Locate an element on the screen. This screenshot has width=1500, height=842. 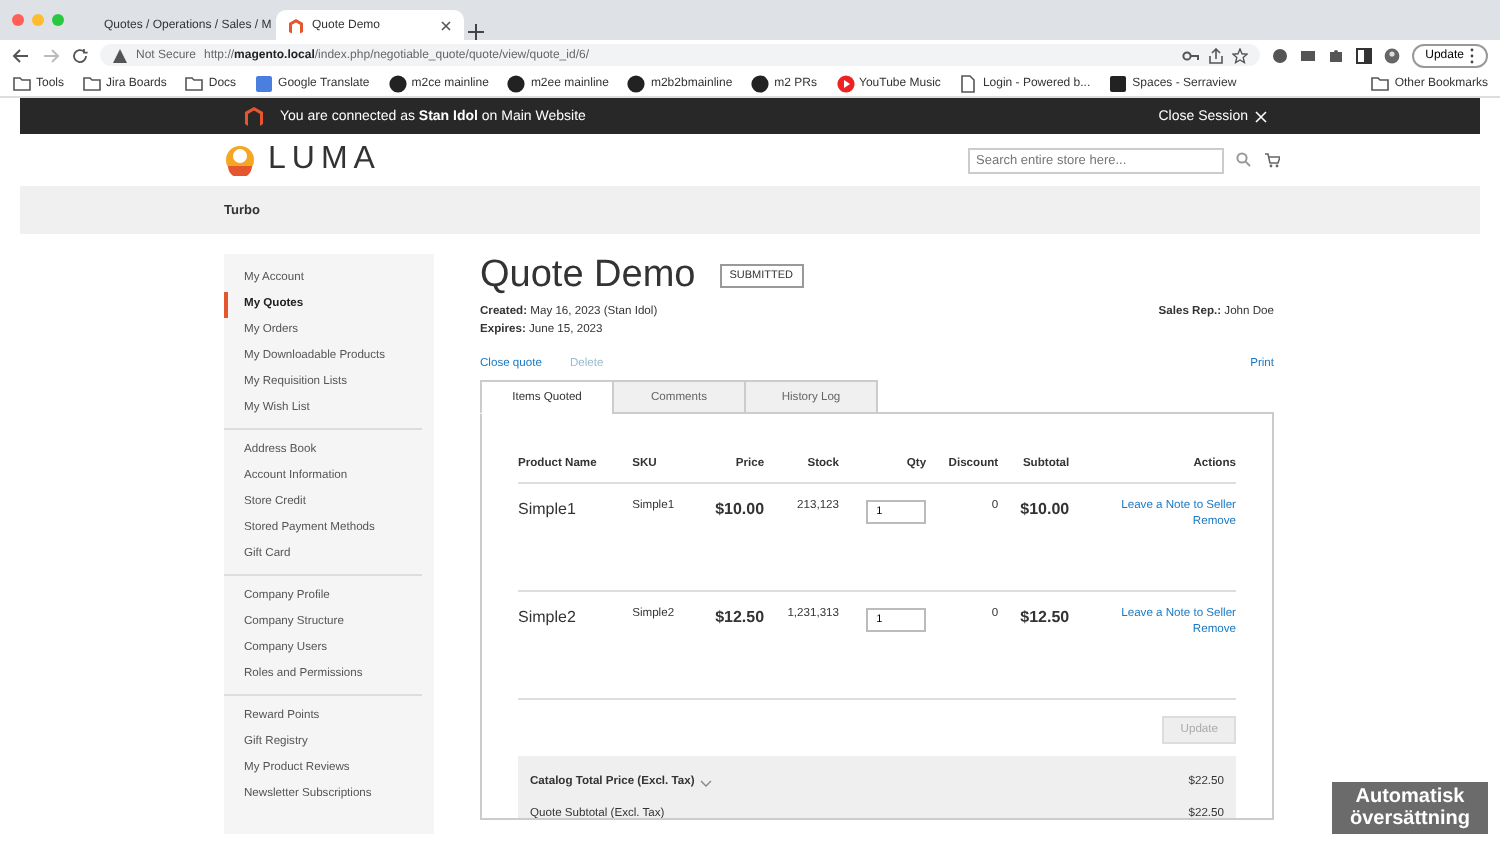
search-icon is located at coordinates (1244, 160).